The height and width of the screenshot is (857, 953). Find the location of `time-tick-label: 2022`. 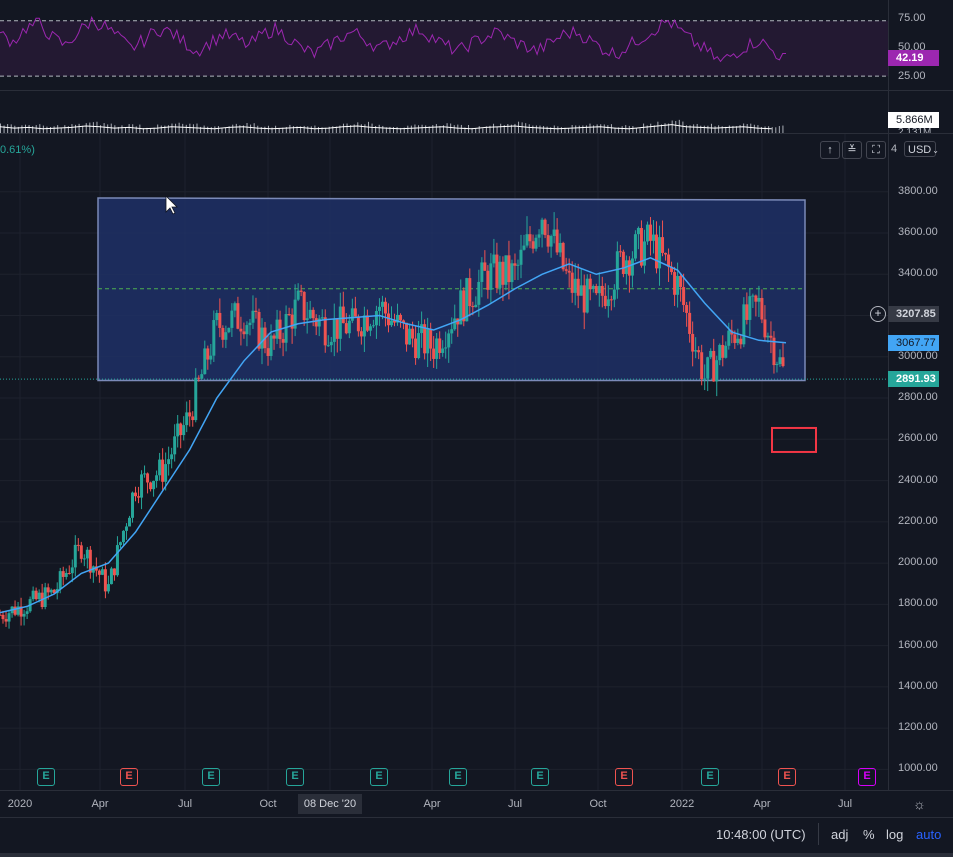

time-tick-label: 2022 is located at coordinates (682, 804).